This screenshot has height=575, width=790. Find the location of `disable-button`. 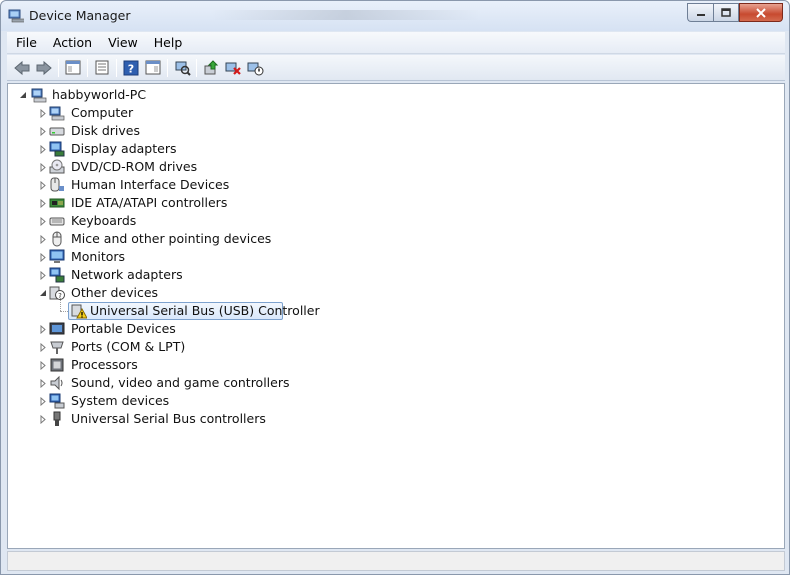

disable-button is located at coordinates (255, 68).